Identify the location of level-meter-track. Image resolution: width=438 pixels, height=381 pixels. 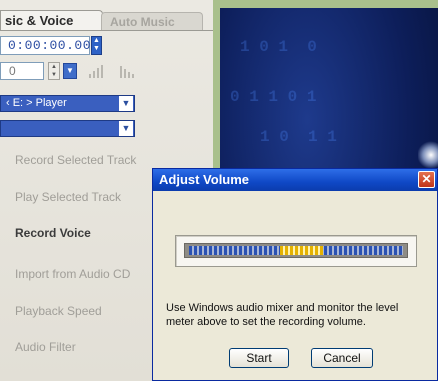
(296, 250).